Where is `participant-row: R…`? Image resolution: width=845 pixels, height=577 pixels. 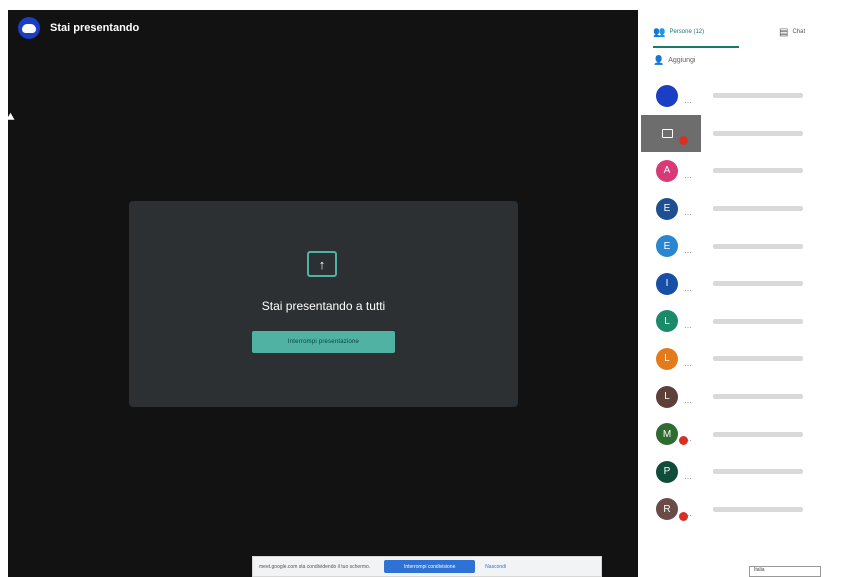 participant-row: R… is located at coordinates (743, 510).